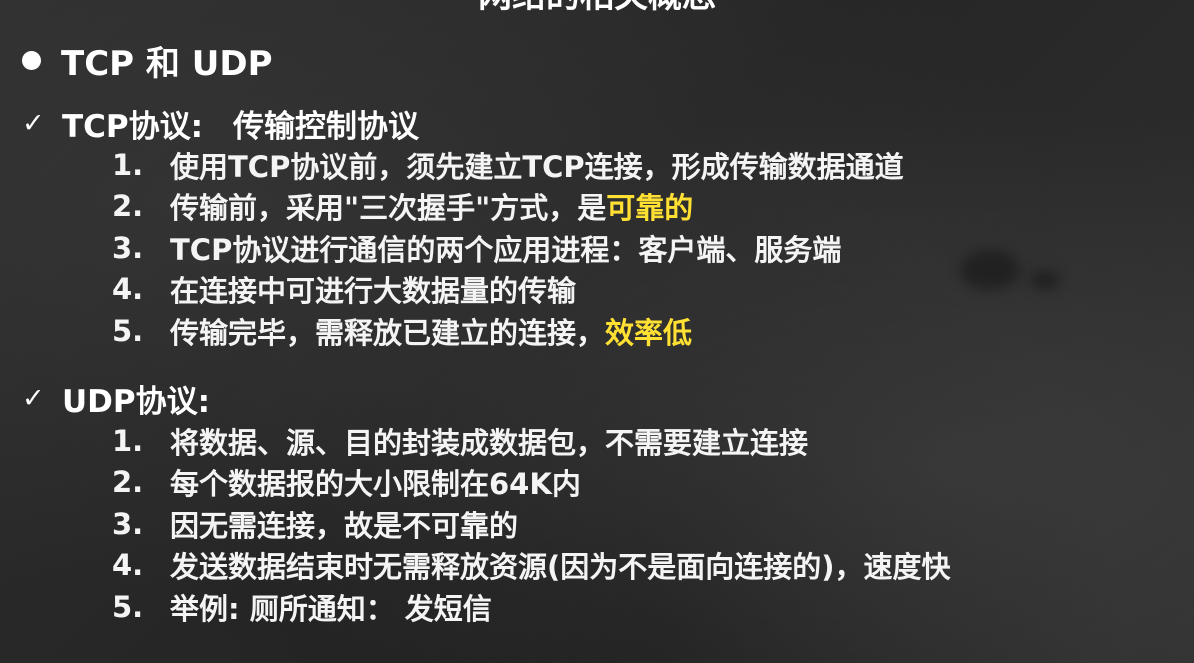 The height and width of the screenshot is (663, 1194). I want to click on list-item: 5. 传输完毕，需释放已建立的连接， 效率低, so click(508, 331).